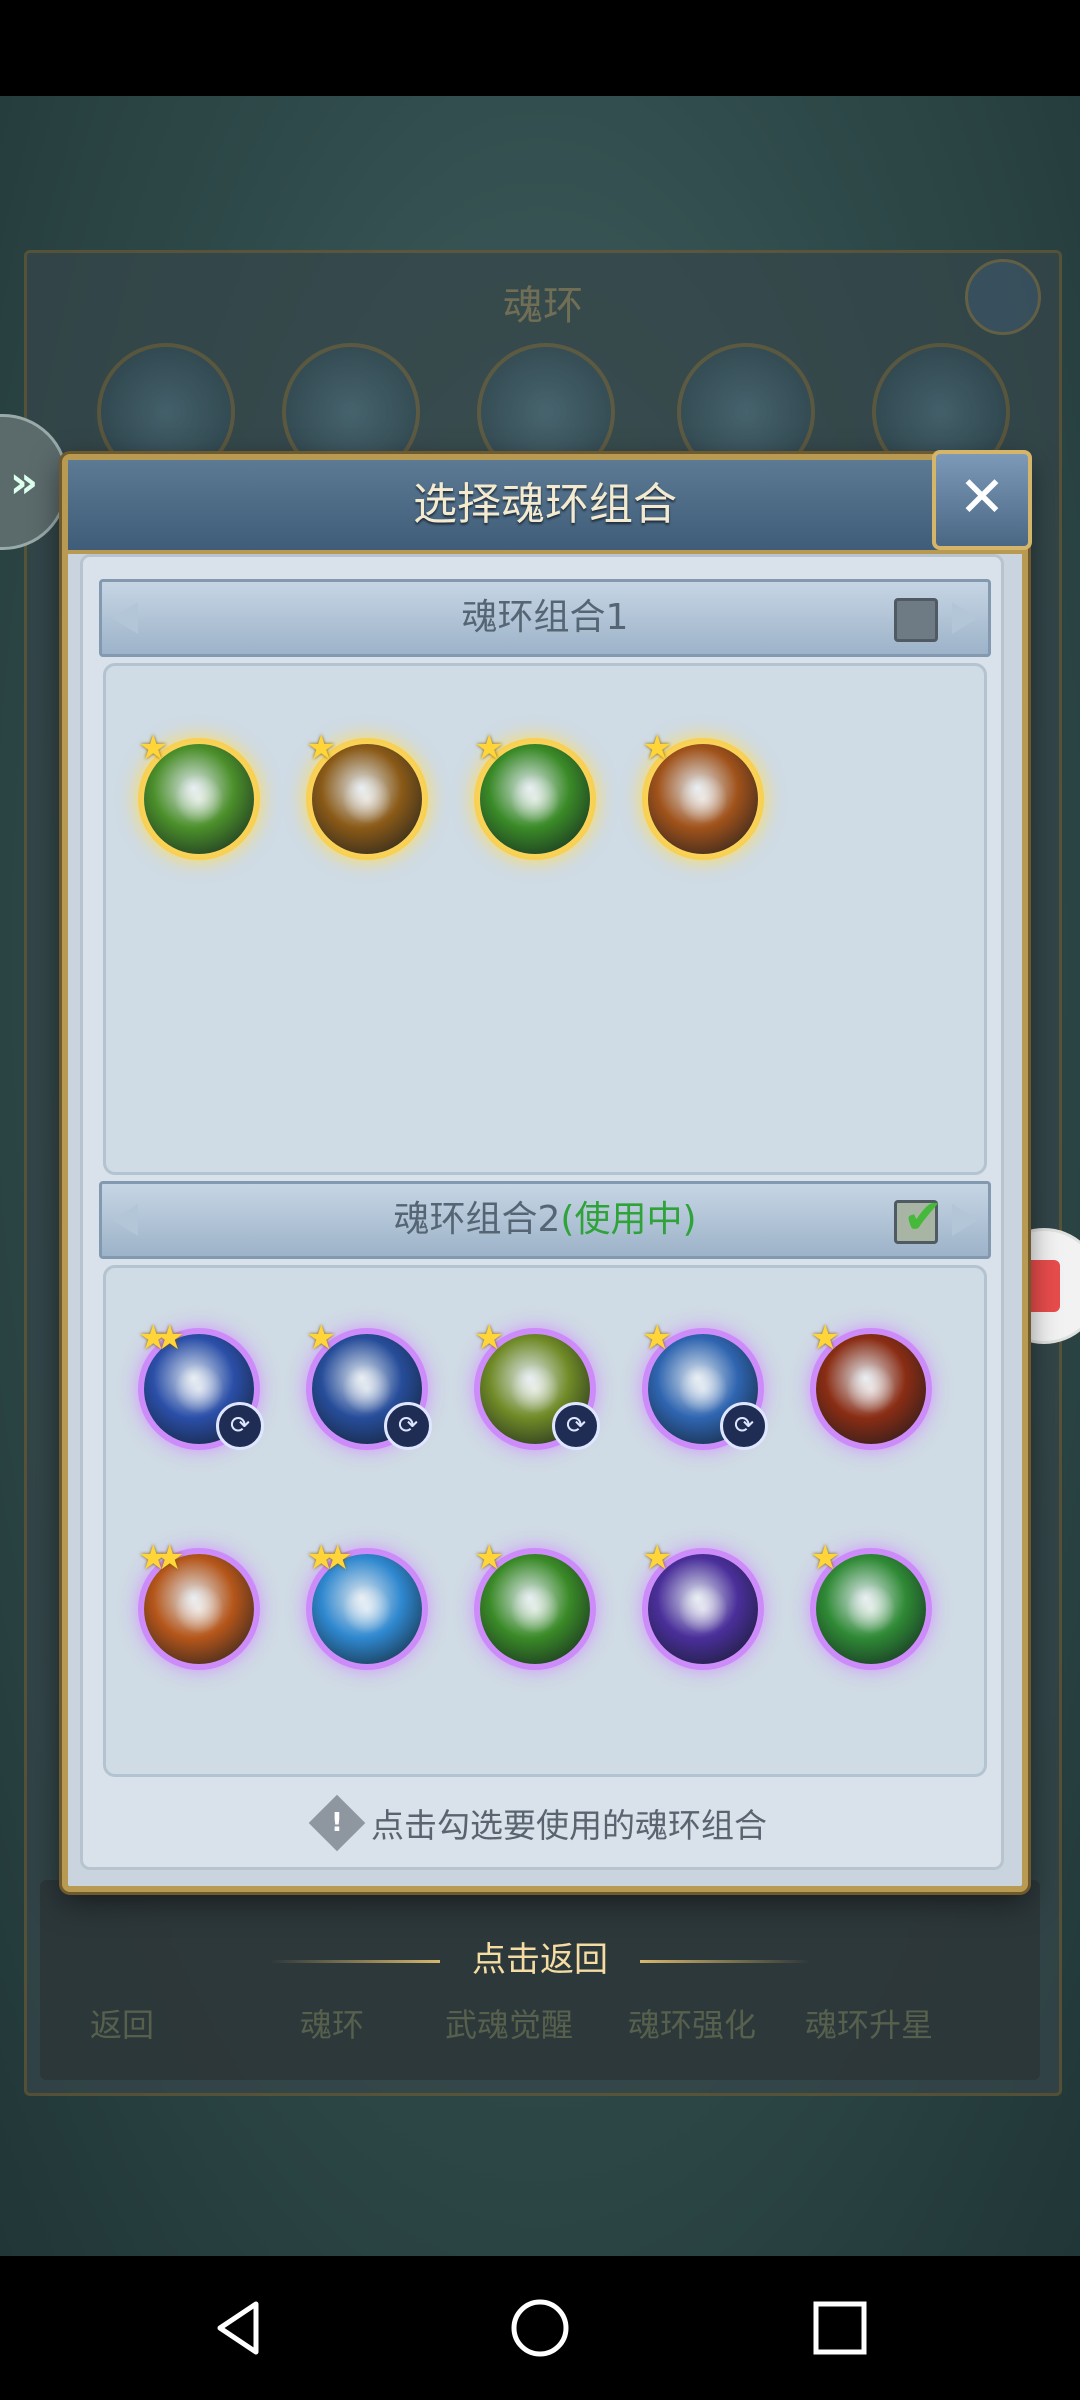 The width and height of the screenshot is (1080, 2400). Describe the element at coordinates (869, 2025) in the screenshot. I see `background-bottom-item: 魂环升星` at that location.